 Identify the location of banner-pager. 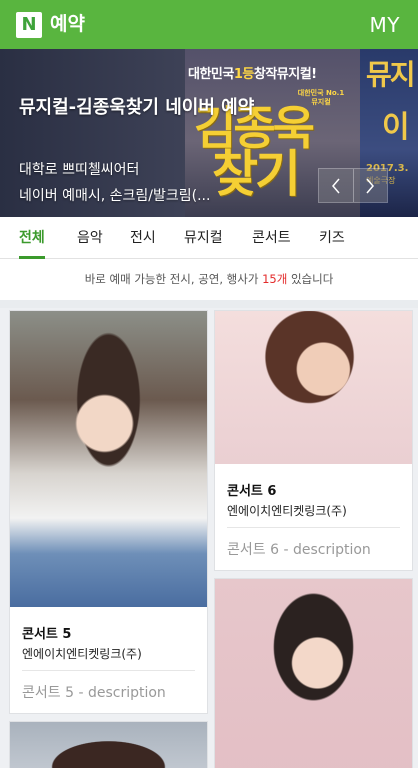
(353, 185).